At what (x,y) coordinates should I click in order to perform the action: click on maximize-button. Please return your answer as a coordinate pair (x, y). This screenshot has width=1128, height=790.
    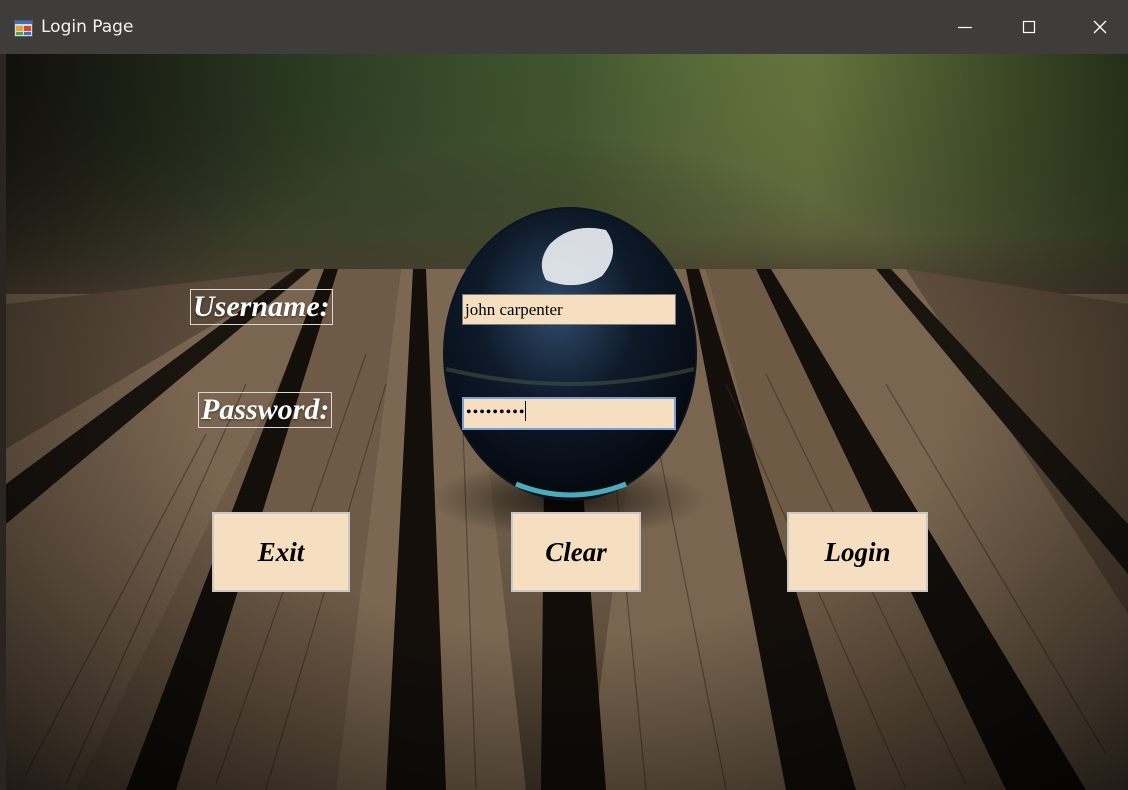
    Looking at the image, I should click on (1029, 27).